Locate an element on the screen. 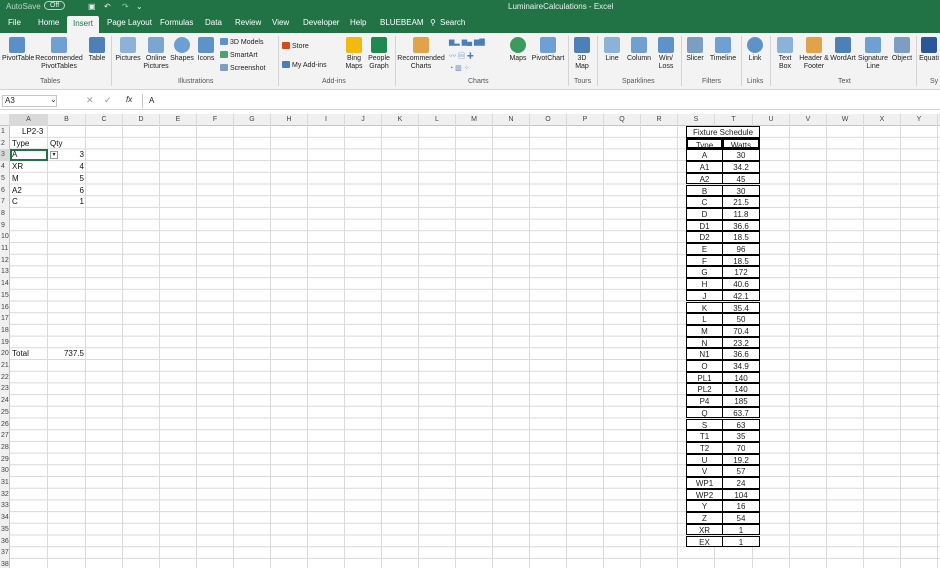  row-header-33: 33 is located at coordinates (5, 506).